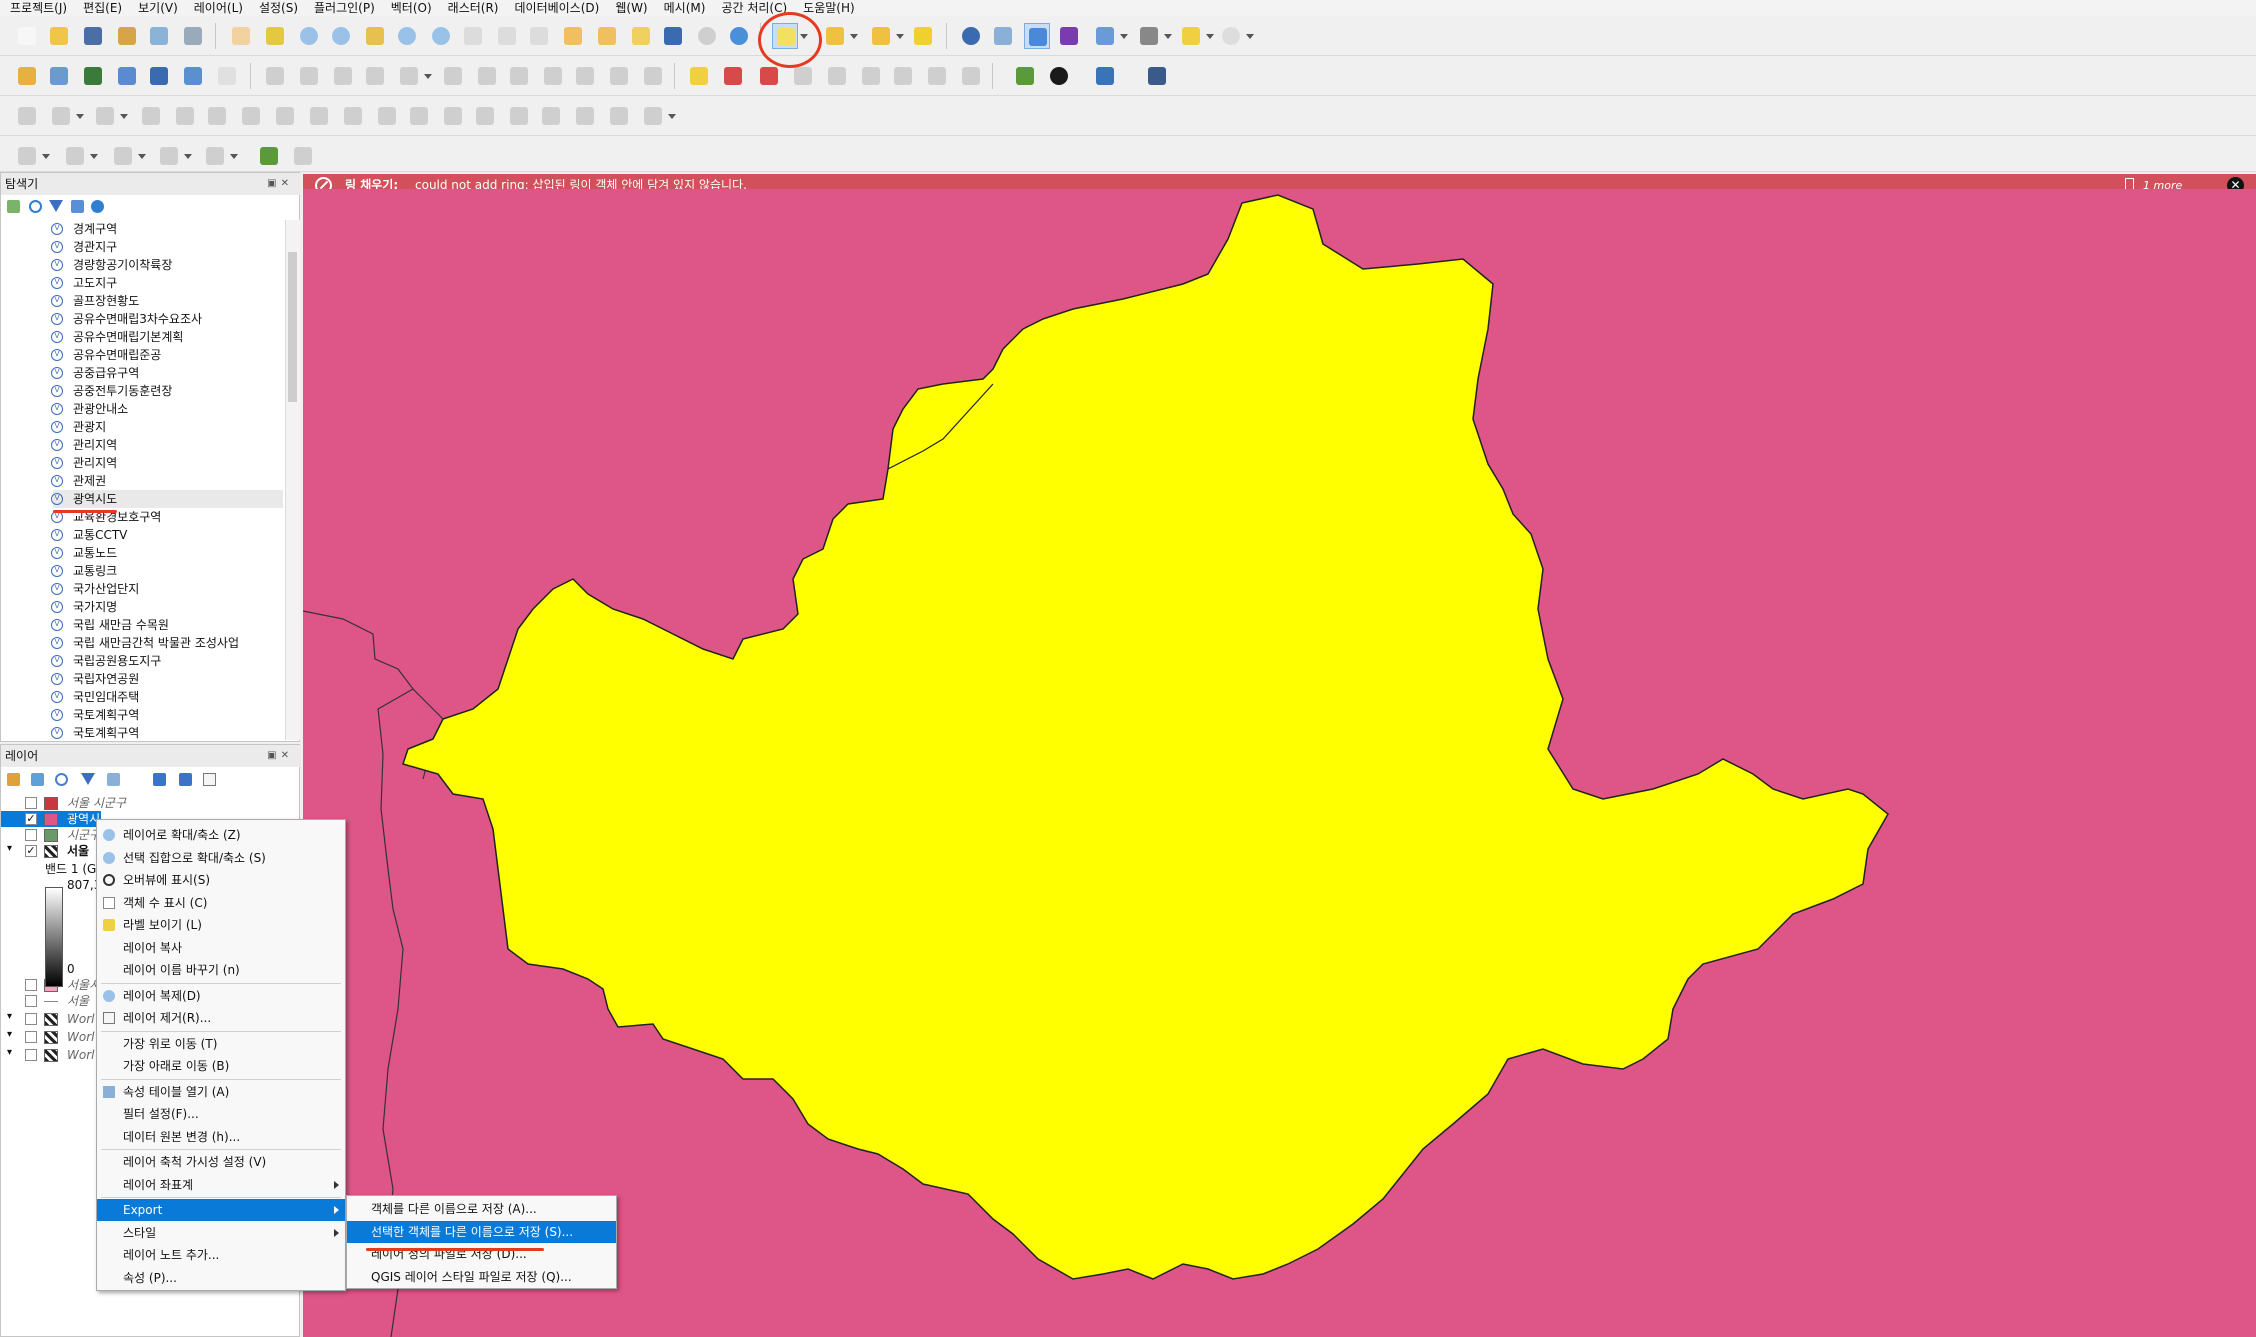 The image size is (2256, 1337). Describe the element at coordinates (1003, 36) in the screenshot. I see `attribute-table-icon` at that location.